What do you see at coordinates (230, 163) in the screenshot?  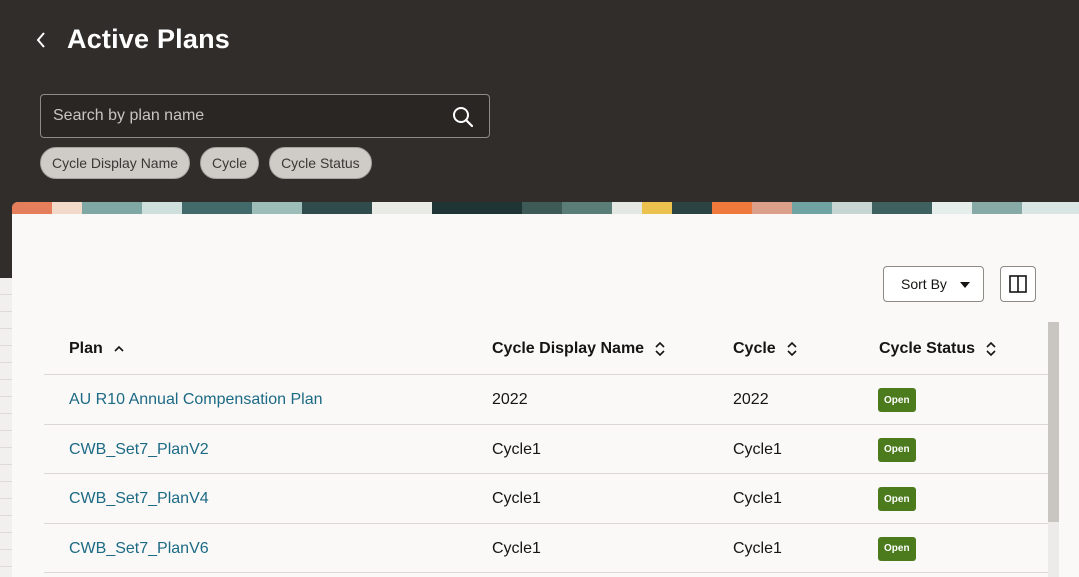 I see `filter-chip-cycle: Cycle` at bounding box center [230, 163].